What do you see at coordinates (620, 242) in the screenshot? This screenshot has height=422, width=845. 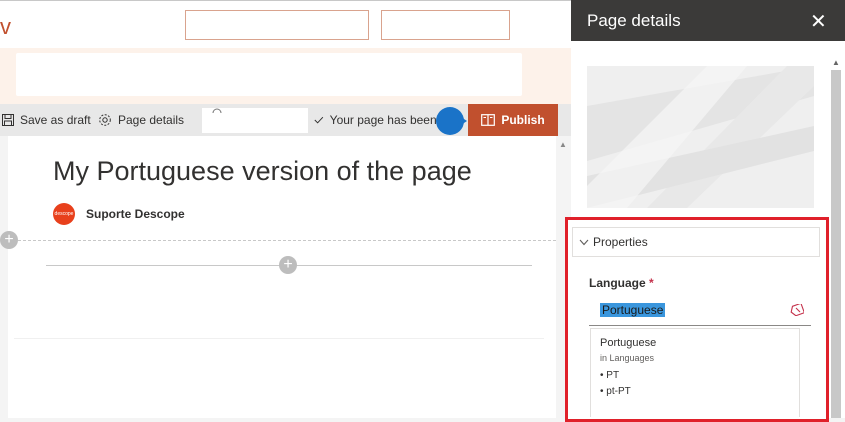 I see `properties-label: Properties` at bounding box center [620, 242].